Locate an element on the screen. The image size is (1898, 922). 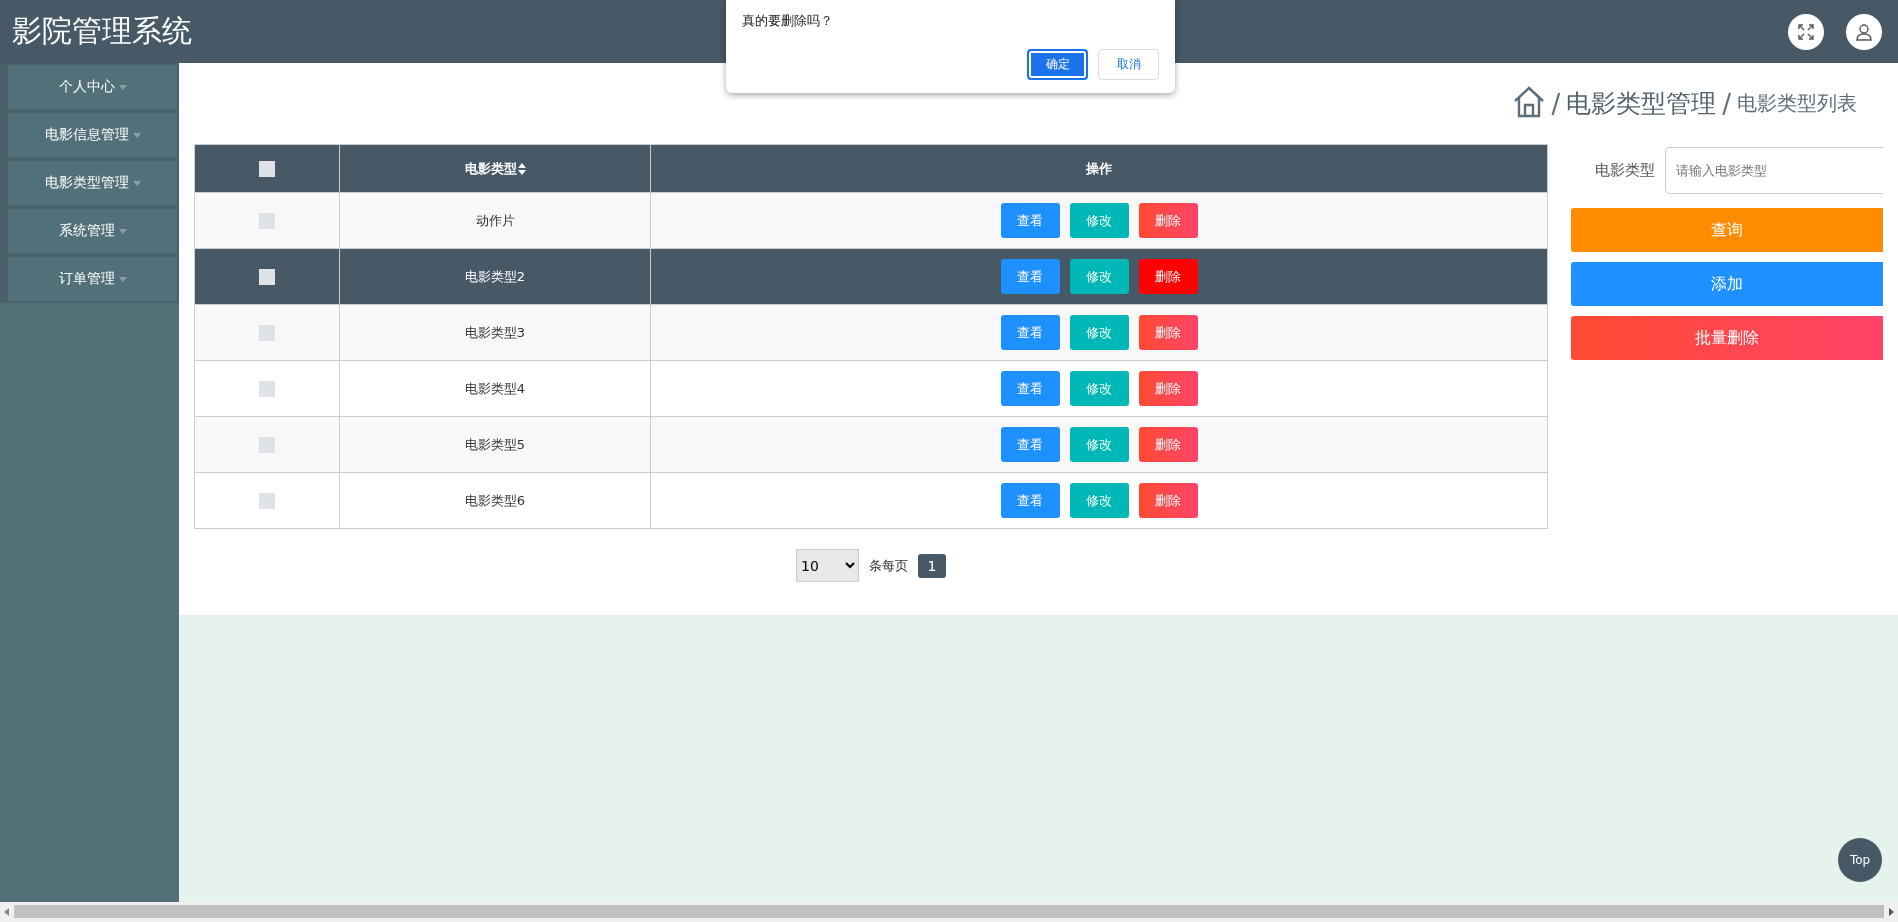
table-cell: 电影类型4 is located at coordinates (495, 388).